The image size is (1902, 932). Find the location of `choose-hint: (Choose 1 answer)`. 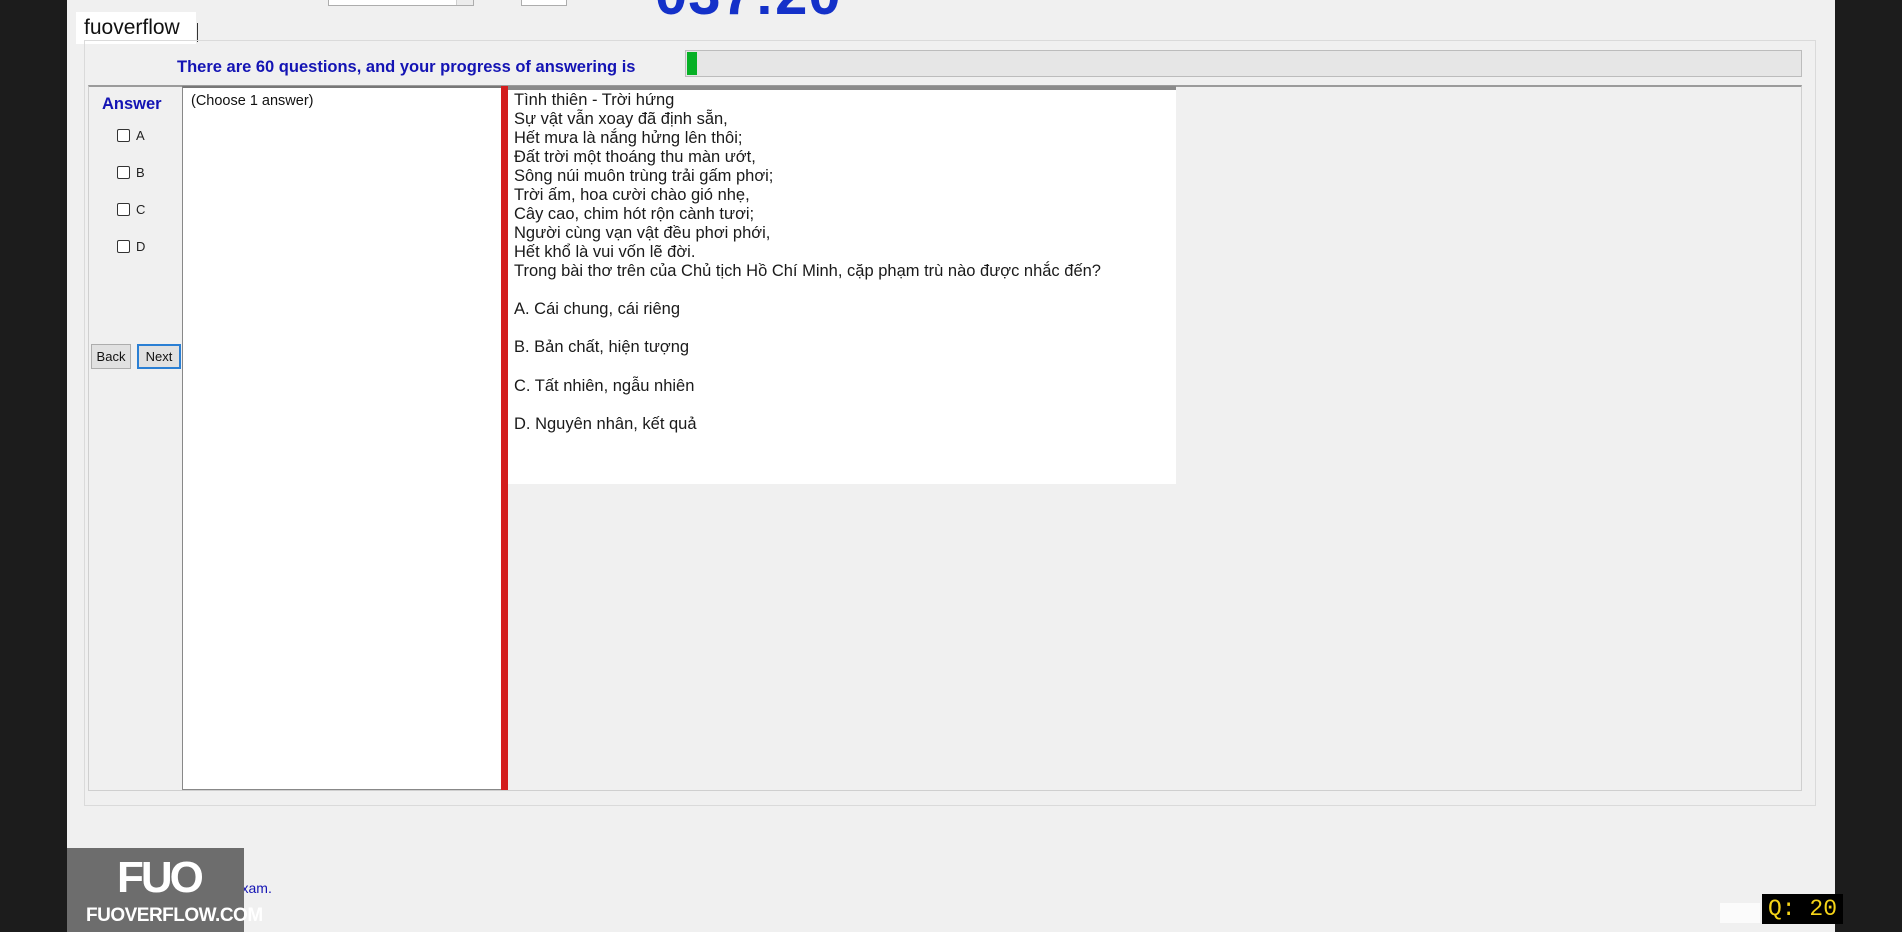

choose-hint: (Choose 1 answer) is located at coordinates (252, 101).